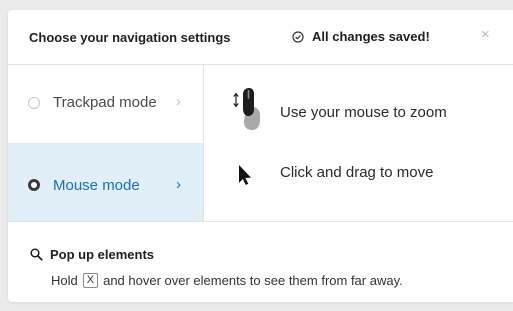 This screenshot has width=513, height=311. What do you see at coordinates (371, 36) in the screenshot?
I see `save-status-text: All changes saved!` at bounding box center [371, 36].